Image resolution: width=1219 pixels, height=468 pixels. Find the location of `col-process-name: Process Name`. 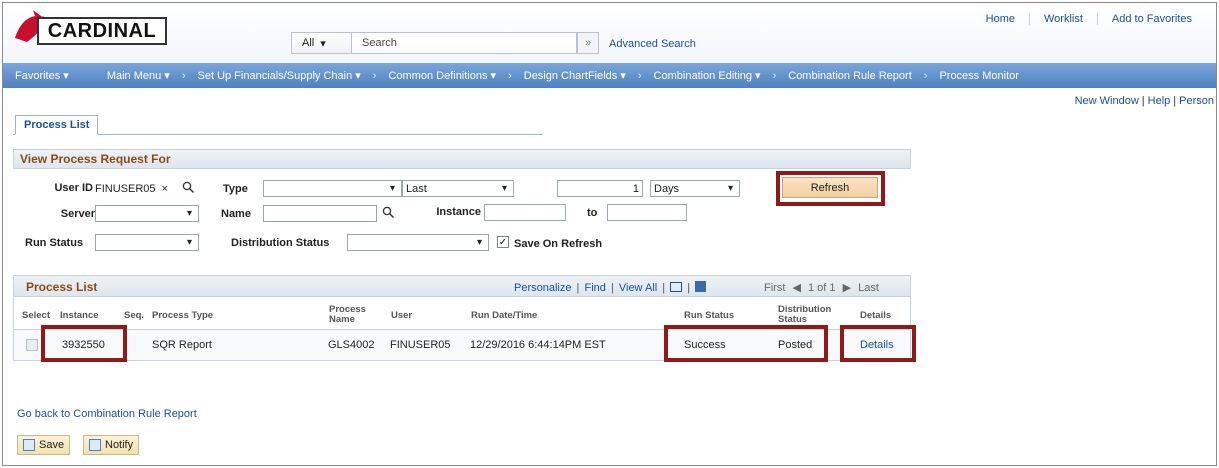

col-process-name: Process Name is located at coordinates (353, 315).